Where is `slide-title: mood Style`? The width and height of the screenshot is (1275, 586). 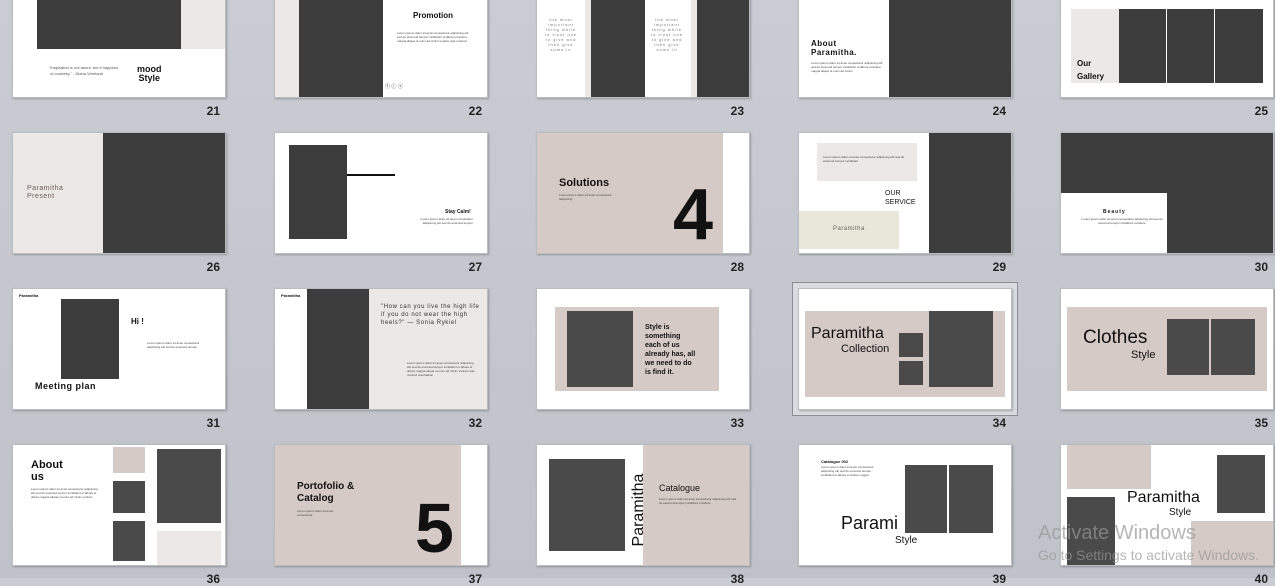
slide-title: mood Style is located at coordinates (149, 73).